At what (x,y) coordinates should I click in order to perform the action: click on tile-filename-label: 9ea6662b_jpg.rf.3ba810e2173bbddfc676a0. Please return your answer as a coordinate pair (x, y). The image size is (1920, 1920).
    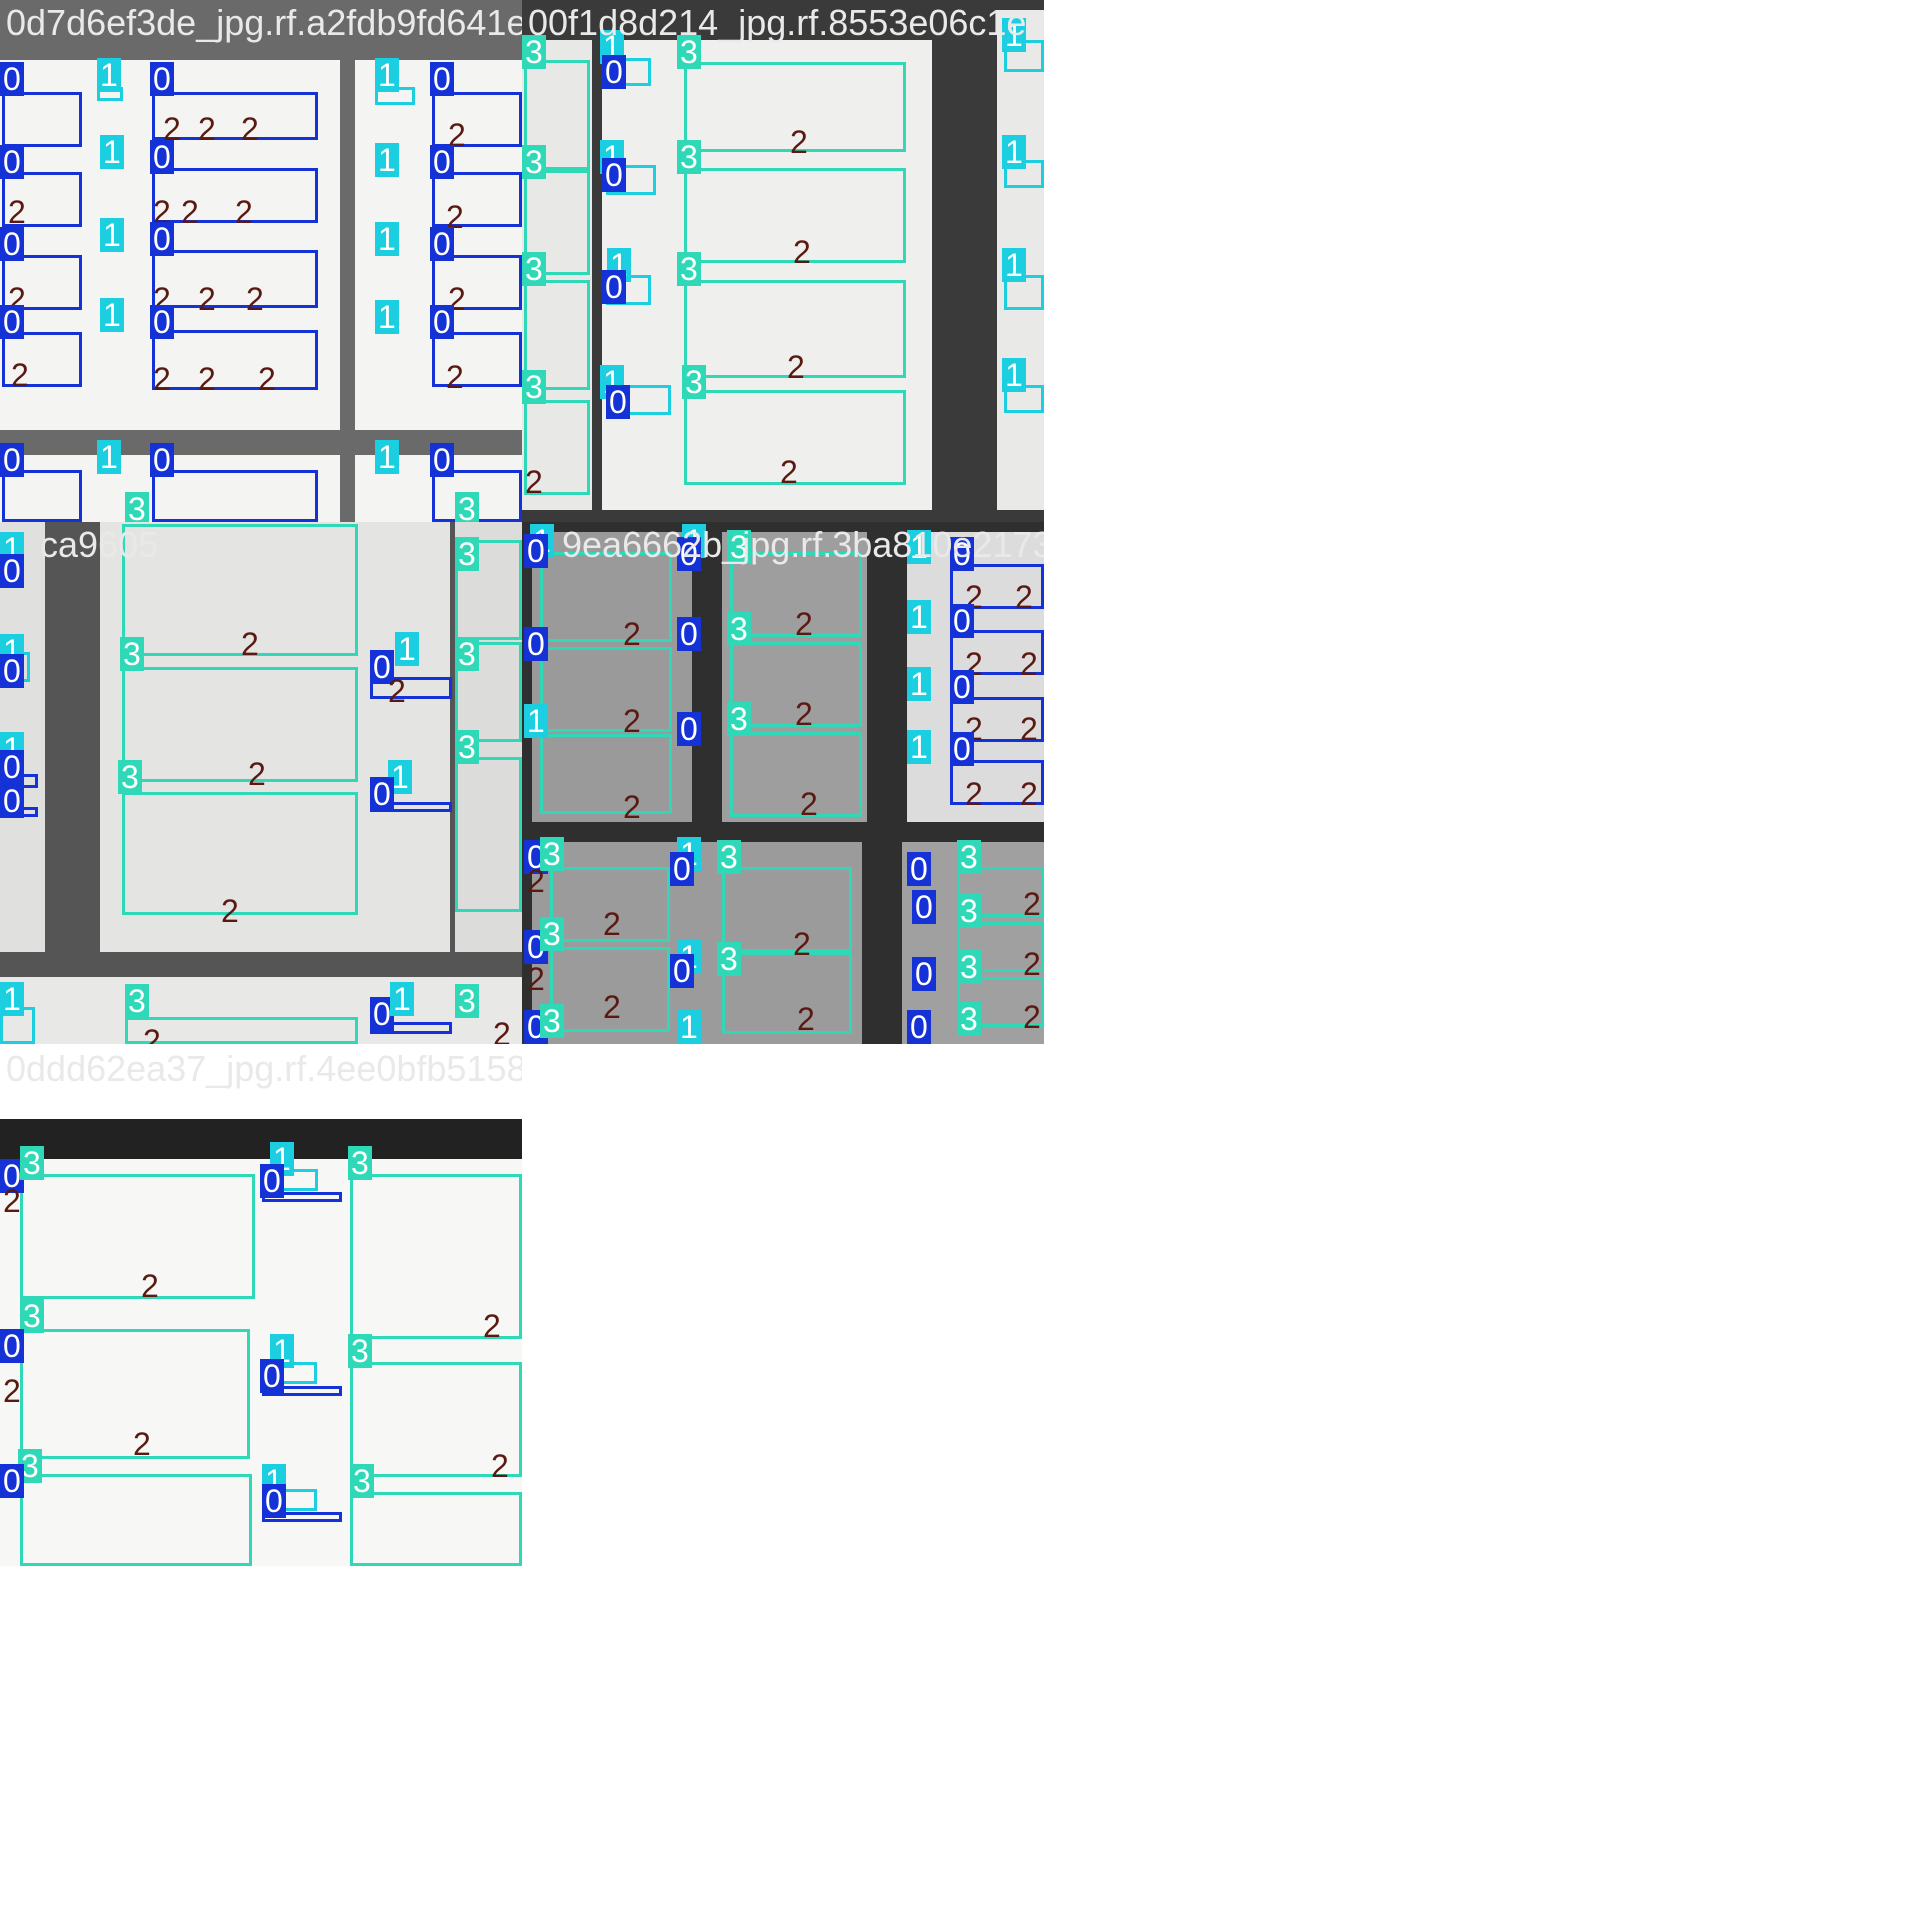
    Looking at the image, I should click on (803, 544).